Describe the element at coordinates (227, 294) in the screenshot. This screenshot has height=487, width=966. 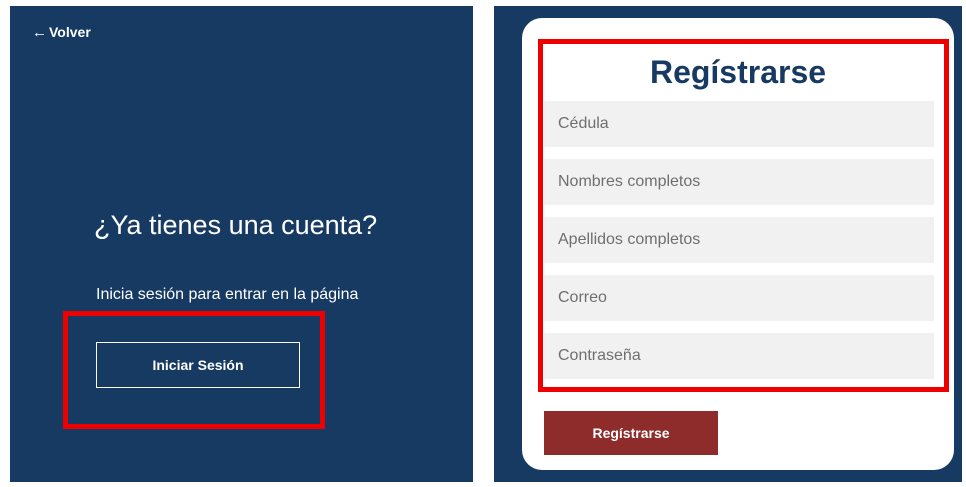
I see `login-prompt-subtitle: Inicia sesión para entrar en la página` at that location.